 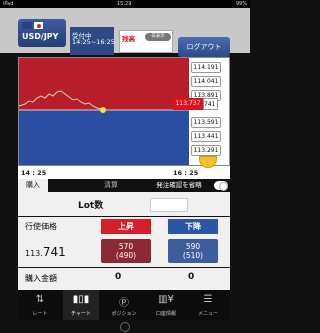 I want to click on bottom-nav: ⇅ レート ▮▯▮ チャート Ⓟ ポジション ▥¥ 口座情報 ☰ メニュー, so click(x=124, y=305).